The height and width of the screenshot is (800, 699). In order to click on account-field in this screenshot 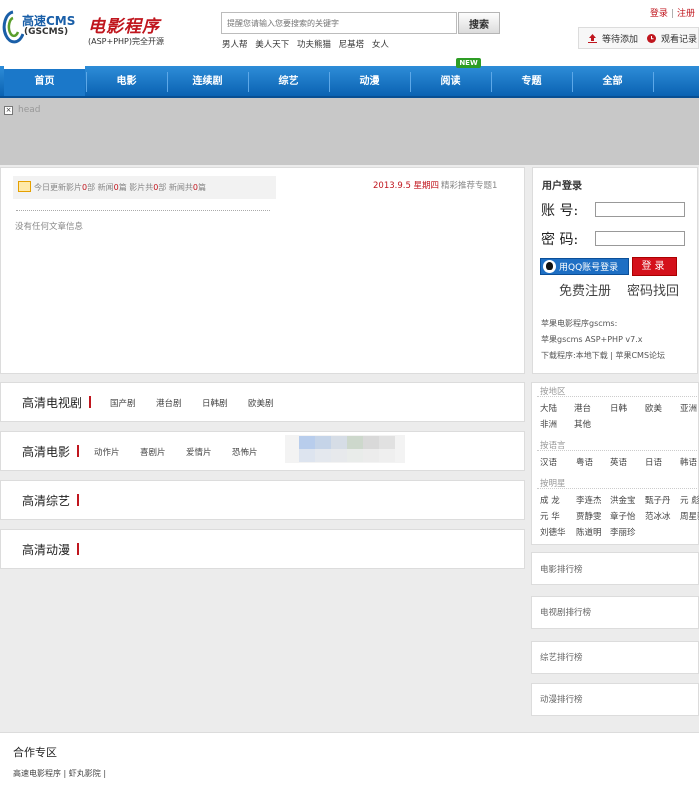, I will do `click(640, 209)`.